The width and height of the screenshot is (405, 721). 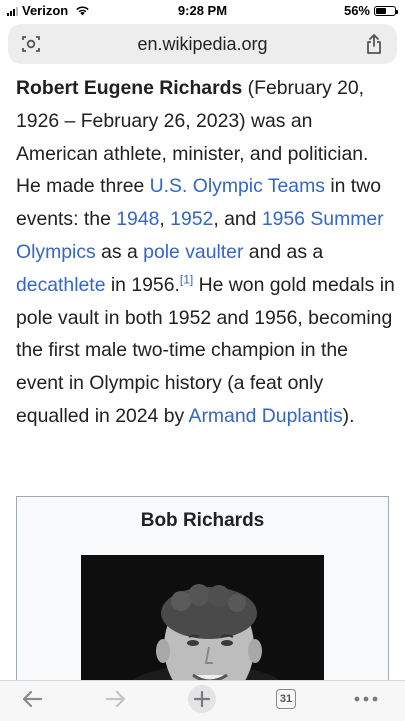 I want to click on link-1952: 1952, so click(x=191, y=219).